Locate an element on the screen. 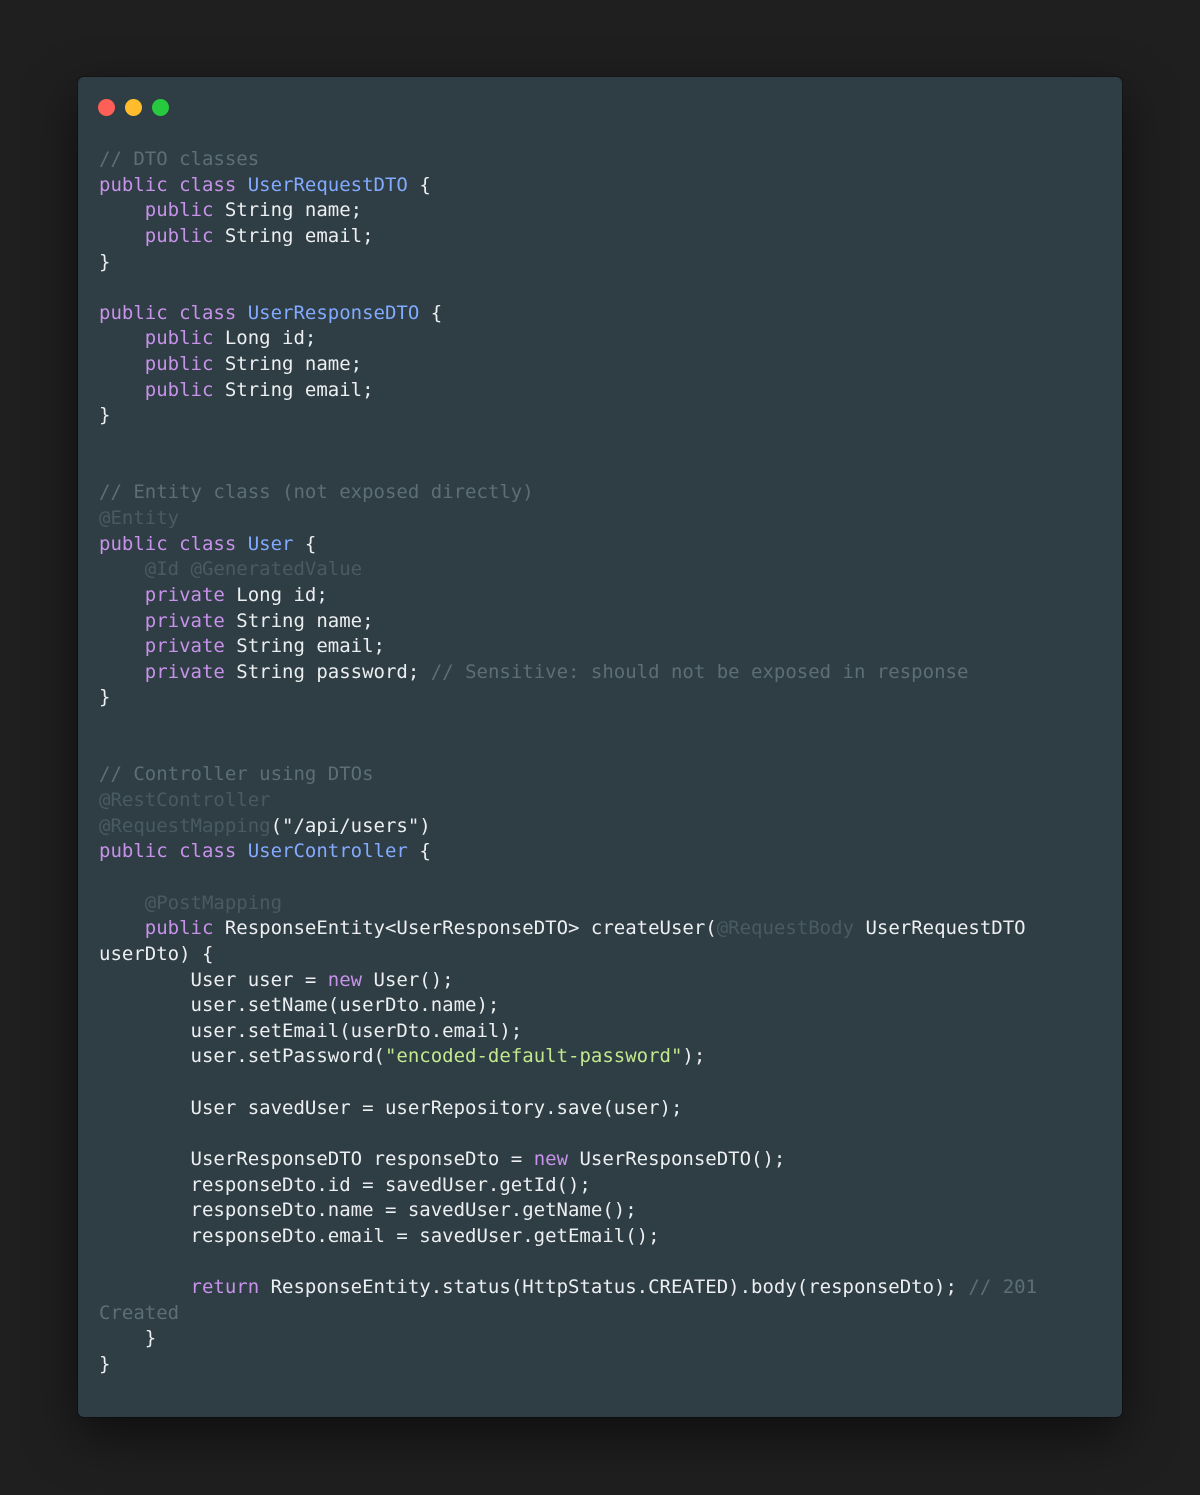  code-text: ); is located at coordinates (694, 1056).